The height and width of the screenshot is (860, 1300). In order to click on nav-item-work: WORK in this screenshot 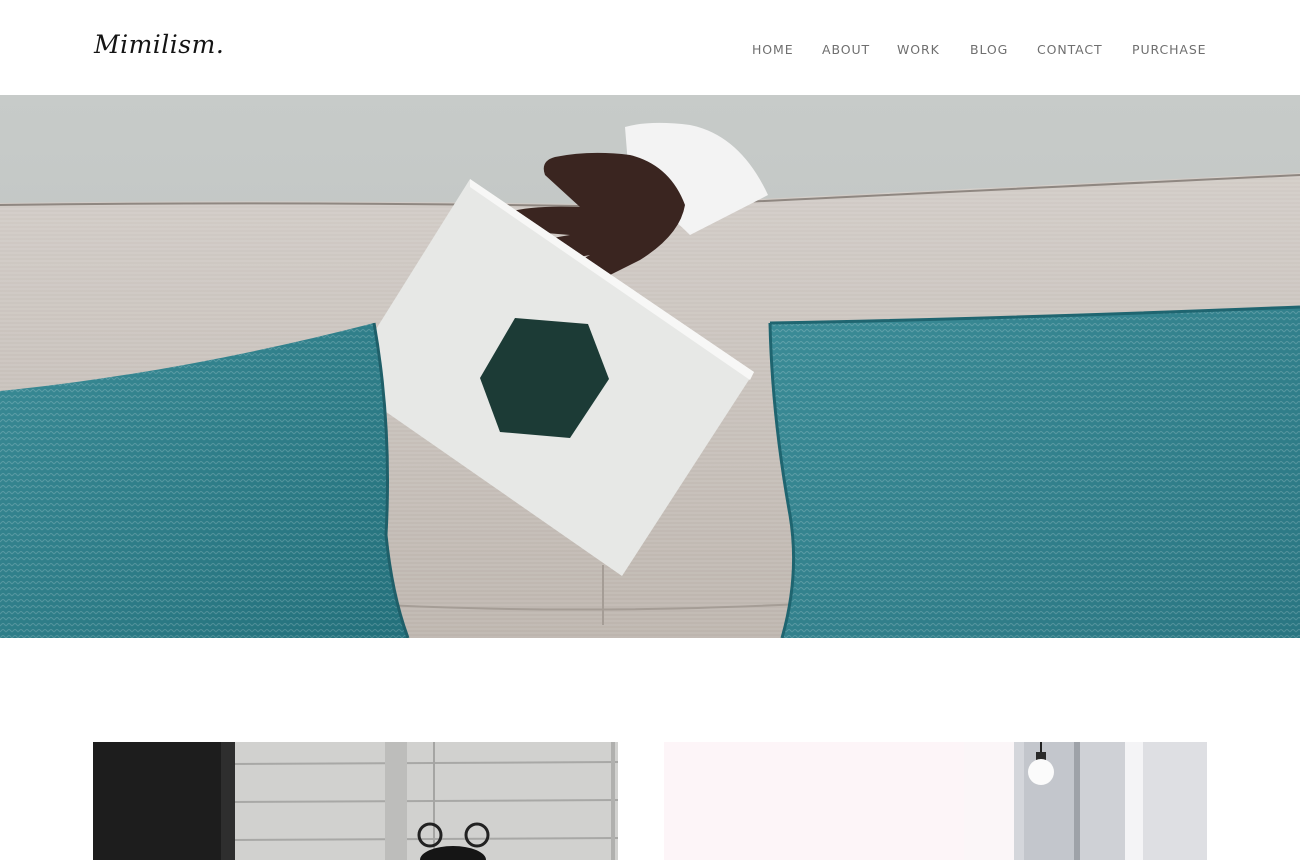, I will do `click(918, 49)`.